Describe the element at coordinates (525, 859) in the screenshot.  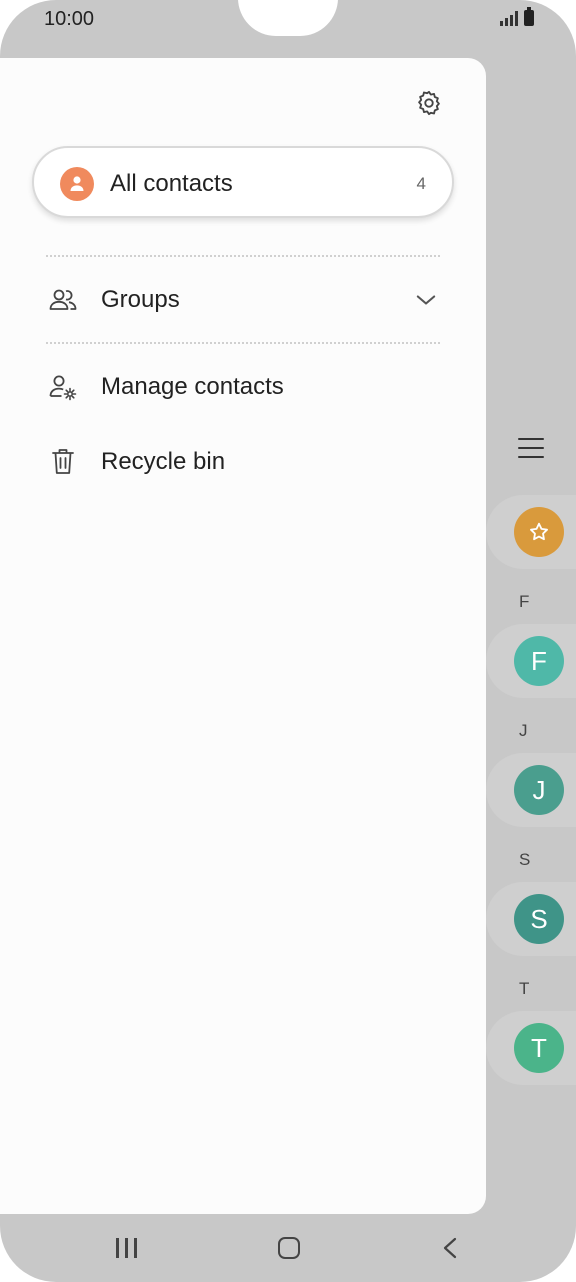
I see `section-letter-s: S` at that location.